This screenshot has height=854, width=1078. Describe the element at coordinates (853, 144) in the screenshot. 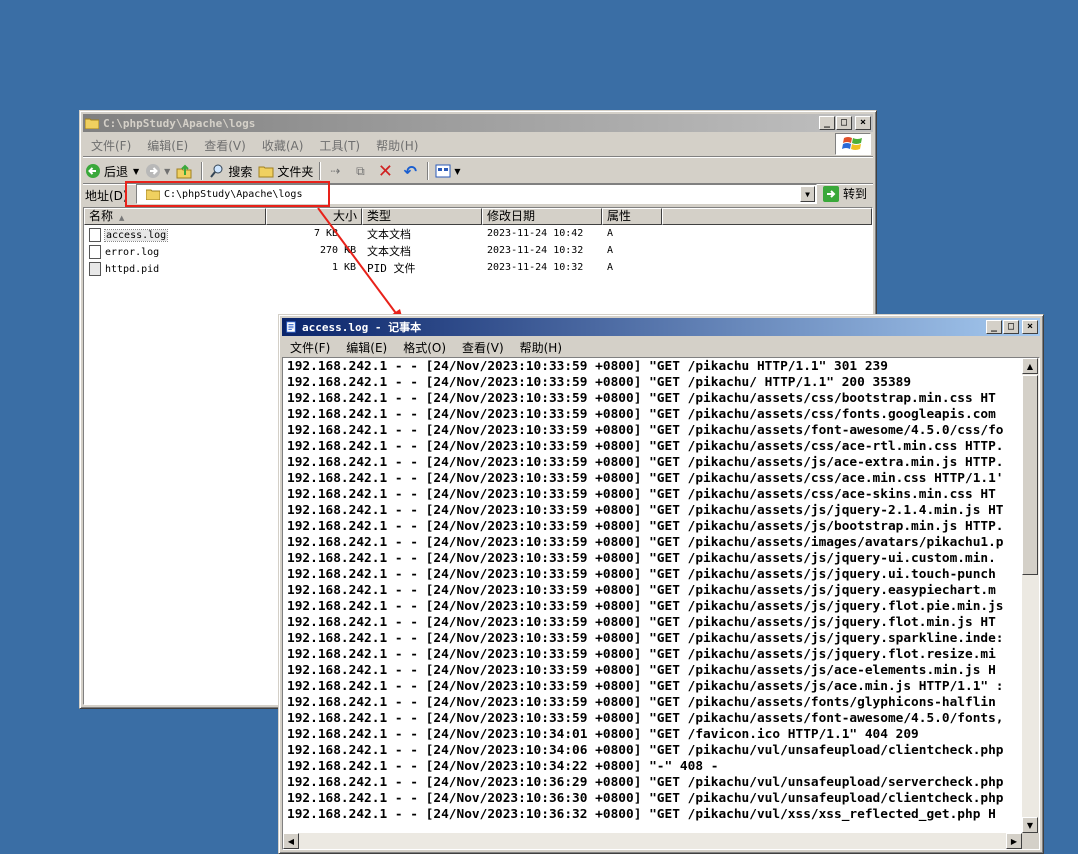

I see `windows-logo-icon` at that location.